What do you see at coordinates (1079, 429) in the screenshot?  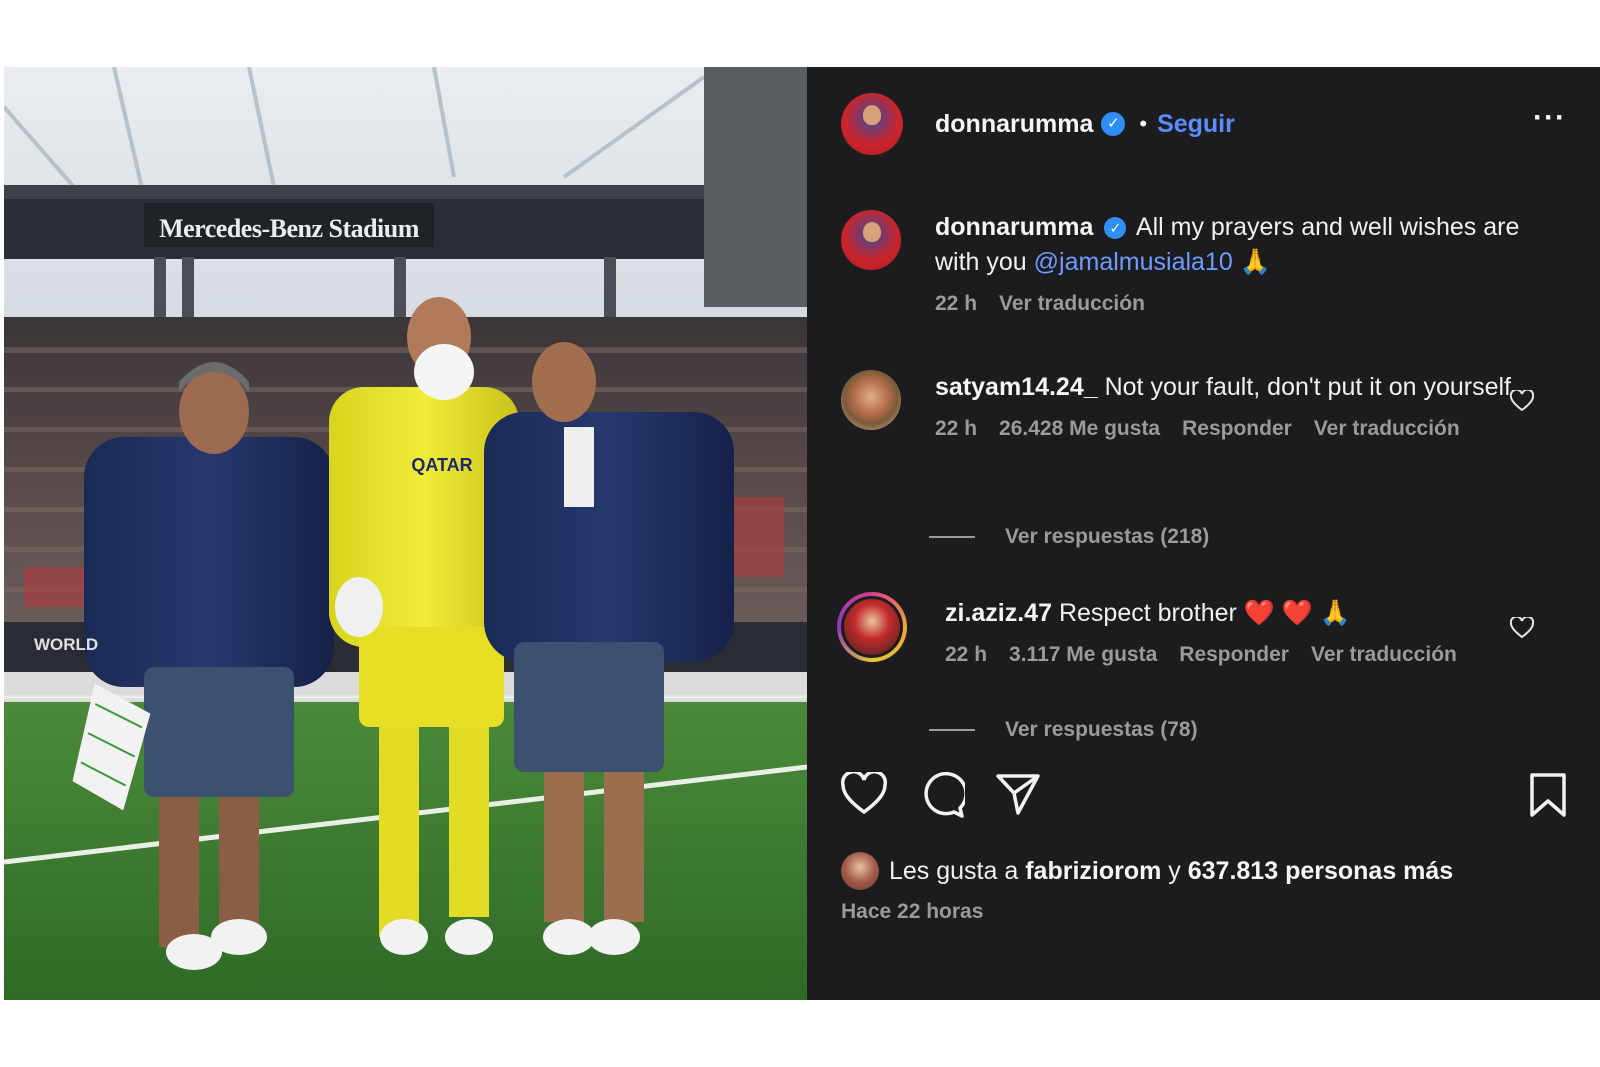 I see `comment-likes-link: 26.428 Me gusta` at bounding box center [1079, 429].